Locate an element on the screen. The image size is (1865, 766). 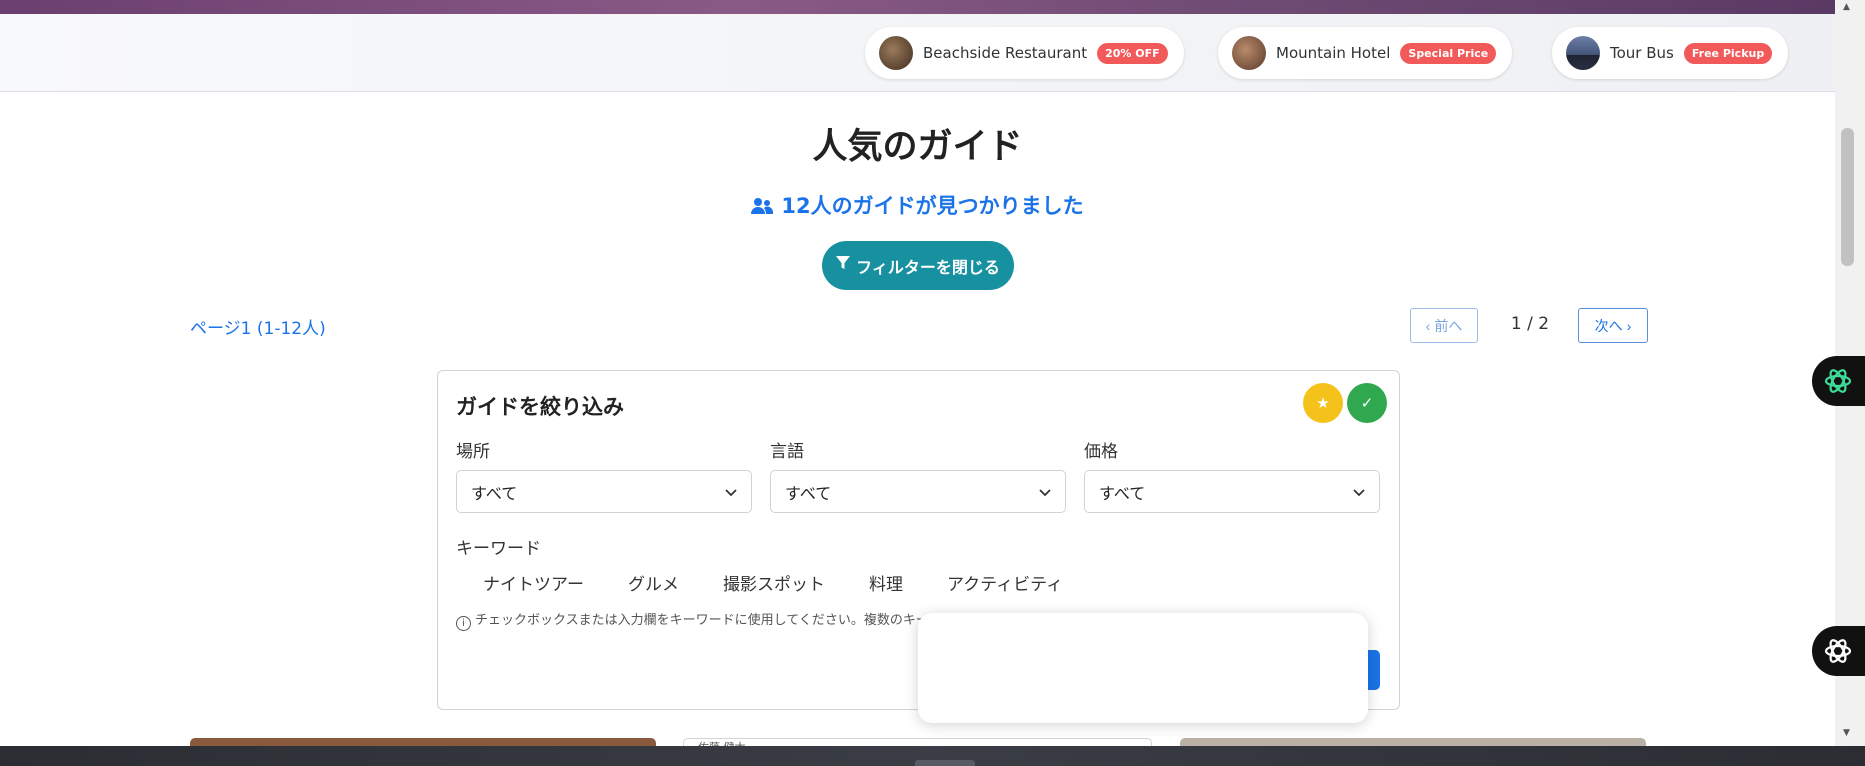
next-label: 次へ is located at coordinates (1608, 325).